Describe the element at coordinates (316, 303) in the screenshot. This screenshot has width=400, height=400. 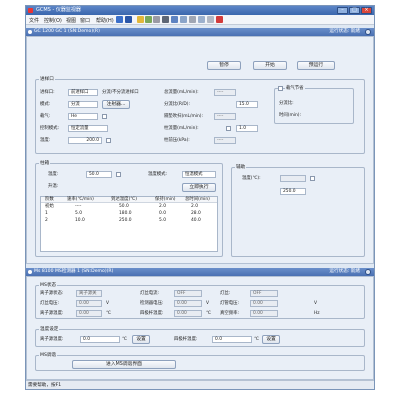
I see `multiplier-voltage-unit: V` at that location.